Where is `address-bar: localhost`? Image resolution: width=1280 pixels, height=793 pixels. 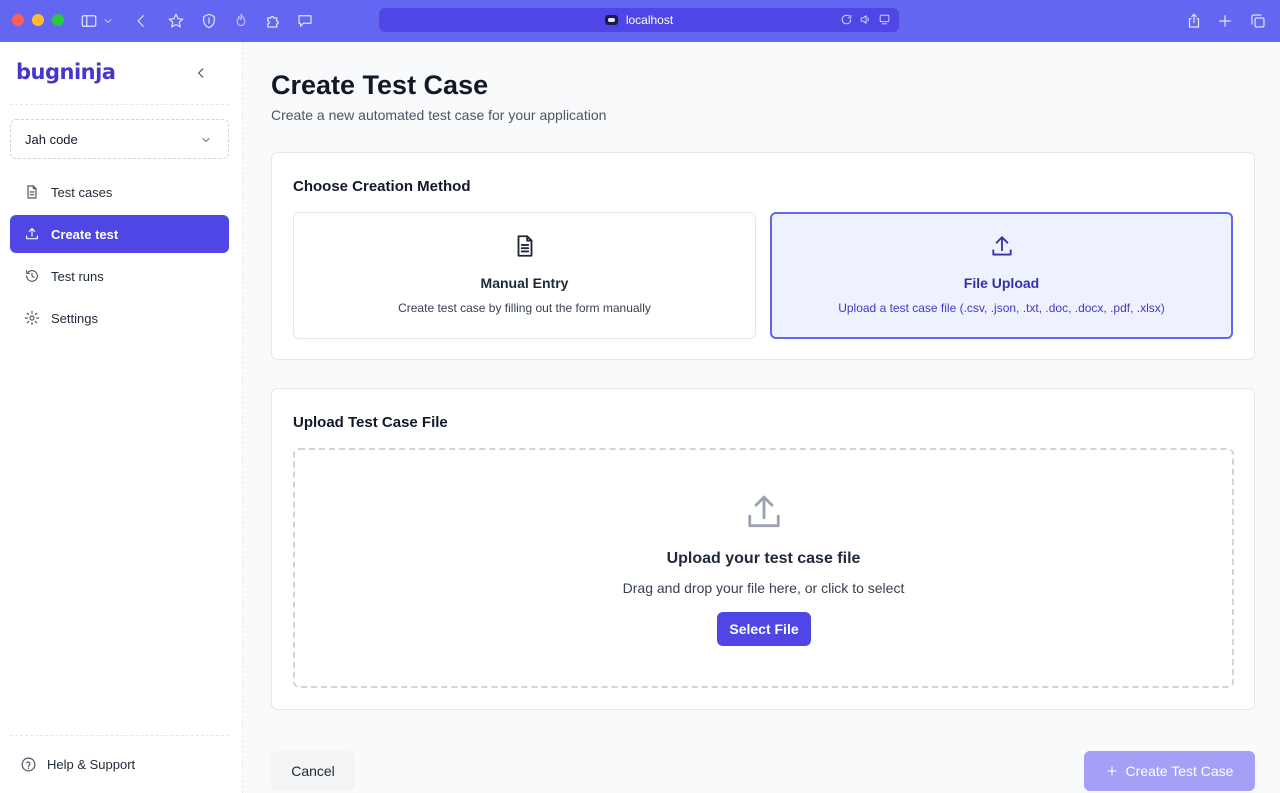 address-bar: localhost is located at coordinates (639, 20).